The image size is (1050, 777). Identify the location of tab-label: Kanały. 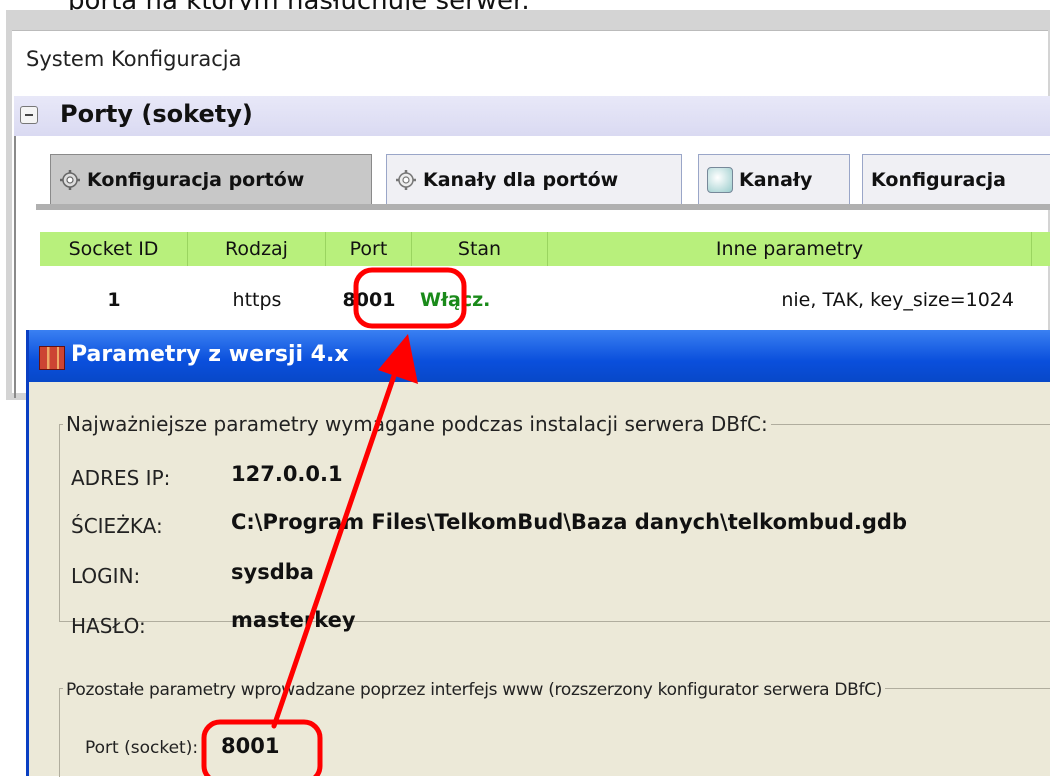
(776, 179).